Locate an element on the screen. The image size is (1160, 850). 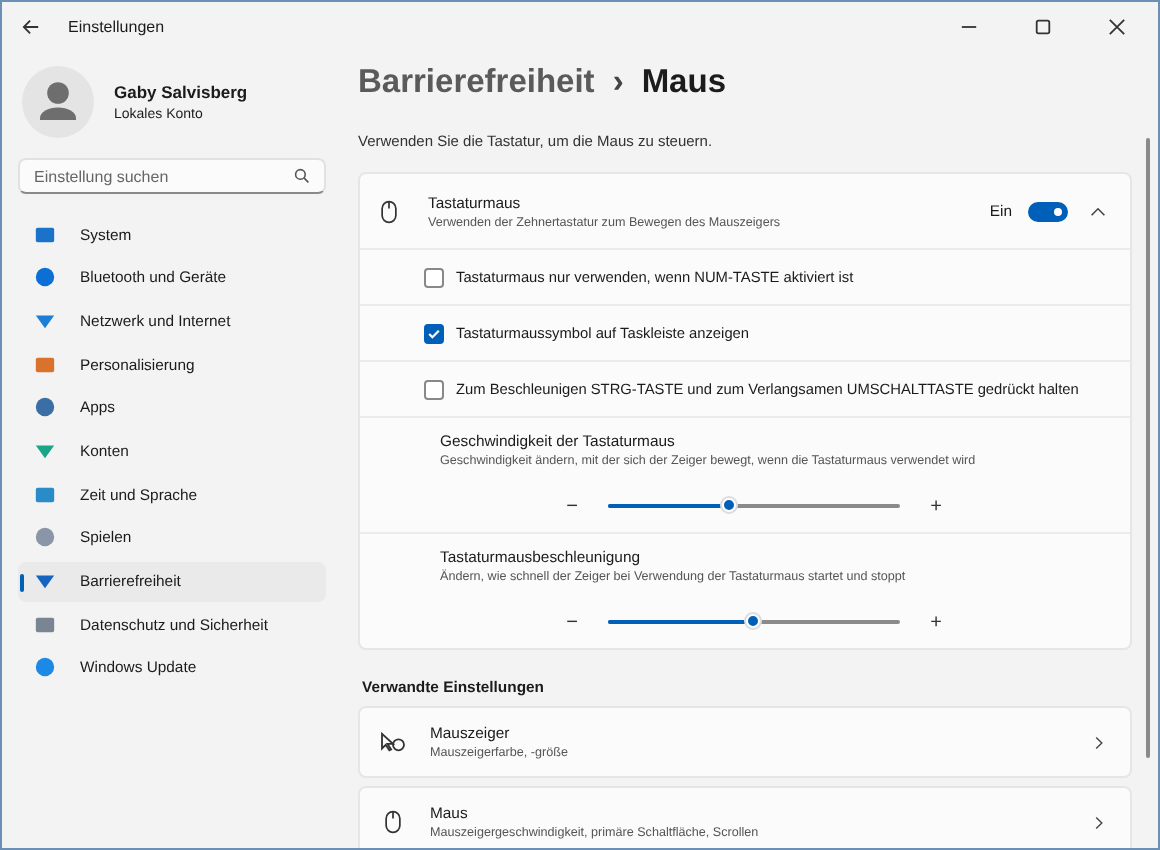
pointer-icon is located at coordinates (393, 742).